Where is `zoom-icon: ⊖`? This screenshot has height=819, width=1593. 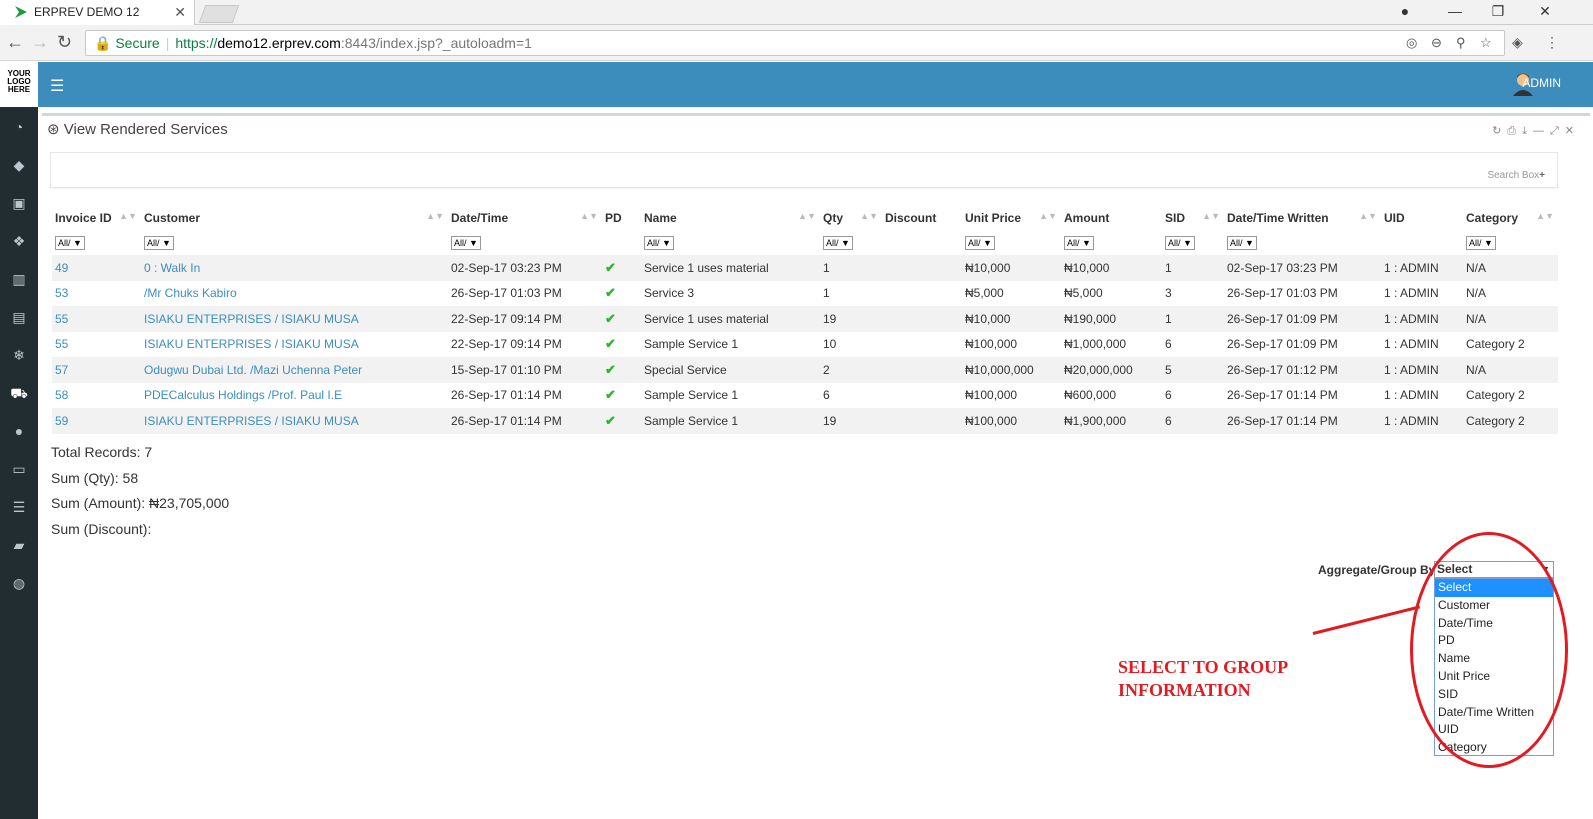 zoom-icon: ⊖ is located at coordinates (1436, 43).